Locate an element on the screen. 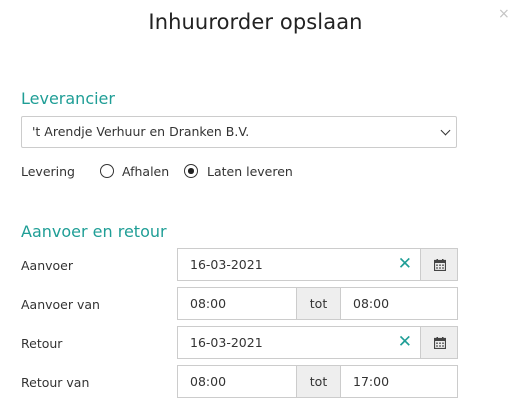 This screenshot has width=511, height=407. radio-afhalen is located at coordinates (107, 171).